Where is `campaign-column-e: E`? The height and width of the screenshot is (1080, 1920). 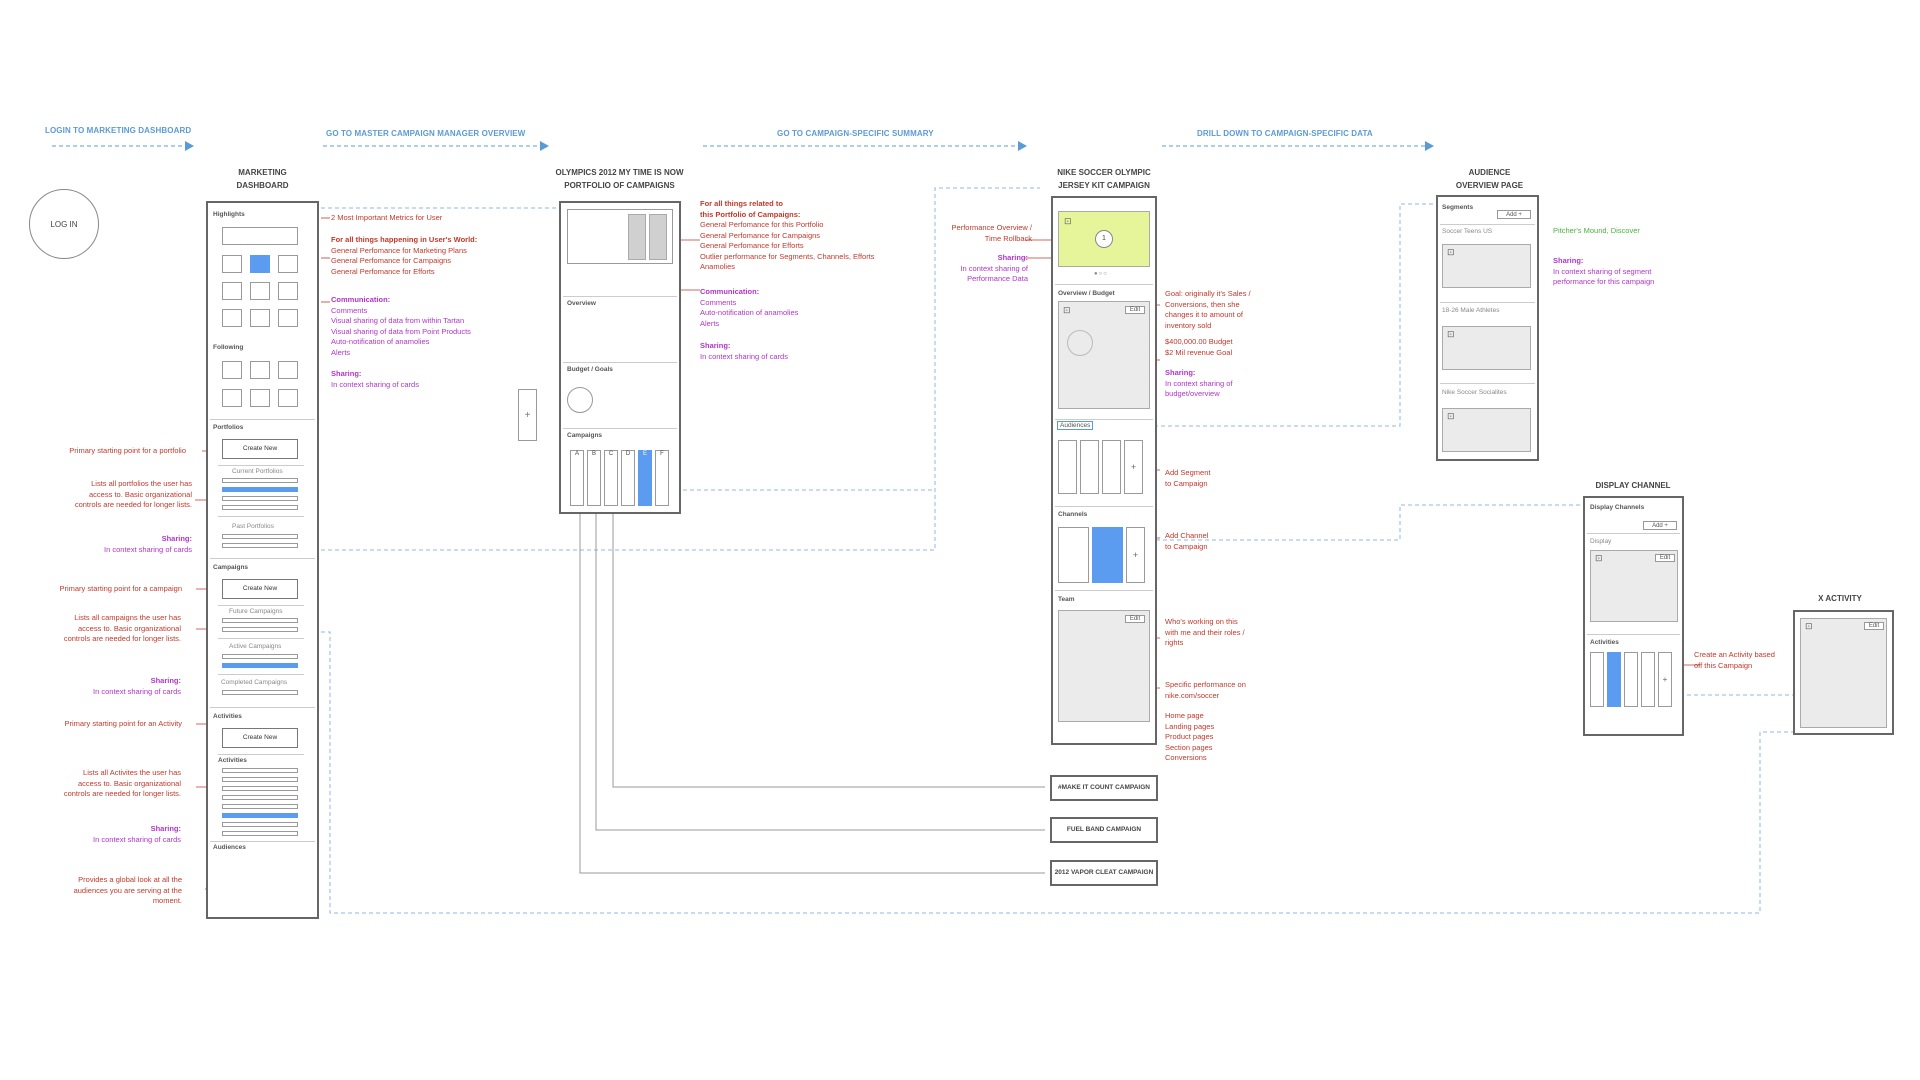
campaign-column-e: E is located at coordinates (645, 478).